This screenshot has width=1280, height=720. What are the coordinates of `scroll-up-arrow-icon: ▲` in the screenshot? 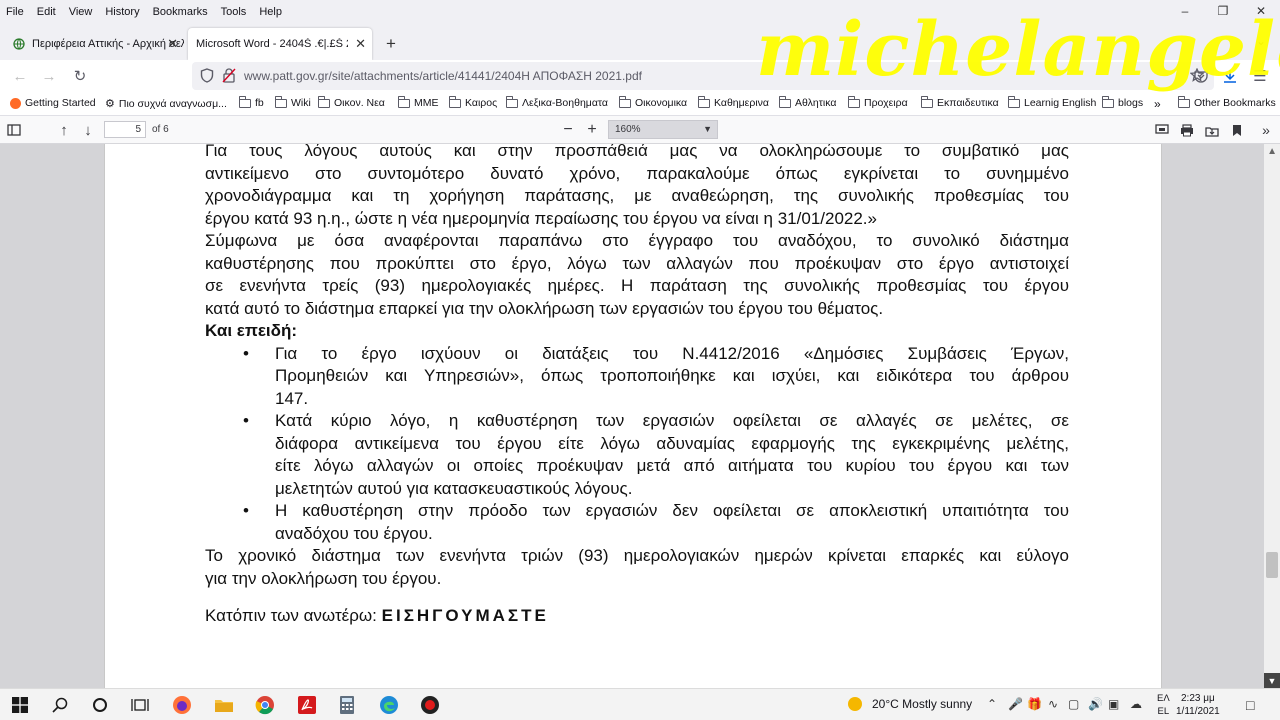 It's located at (1272, 151).